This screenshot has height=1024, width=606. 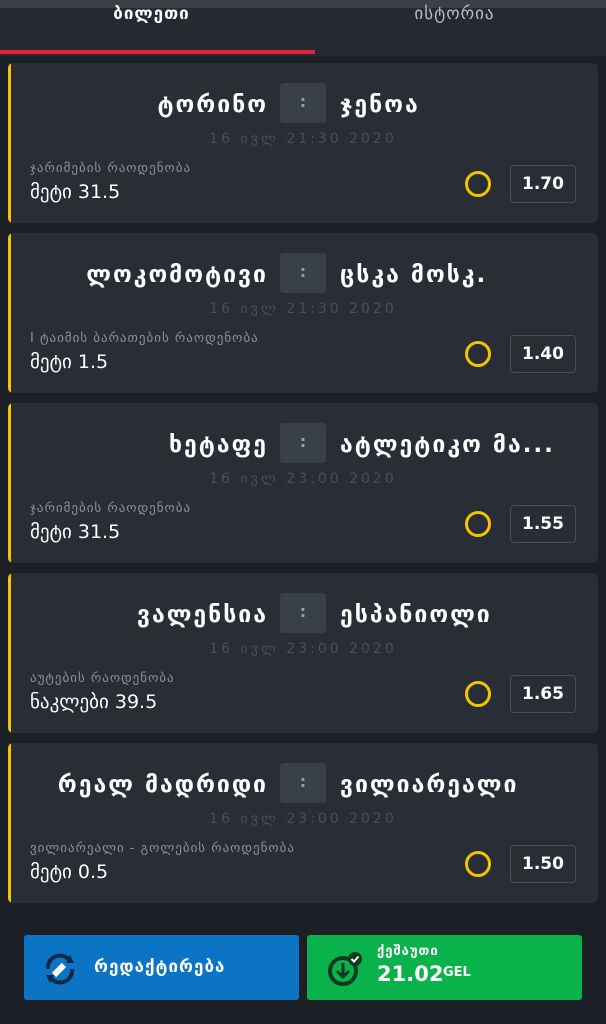 What do you see at coordinates (69, 872) in the screenshot?
I see `selection-name: მეტი 0.5` at bounding box center [69, 872].